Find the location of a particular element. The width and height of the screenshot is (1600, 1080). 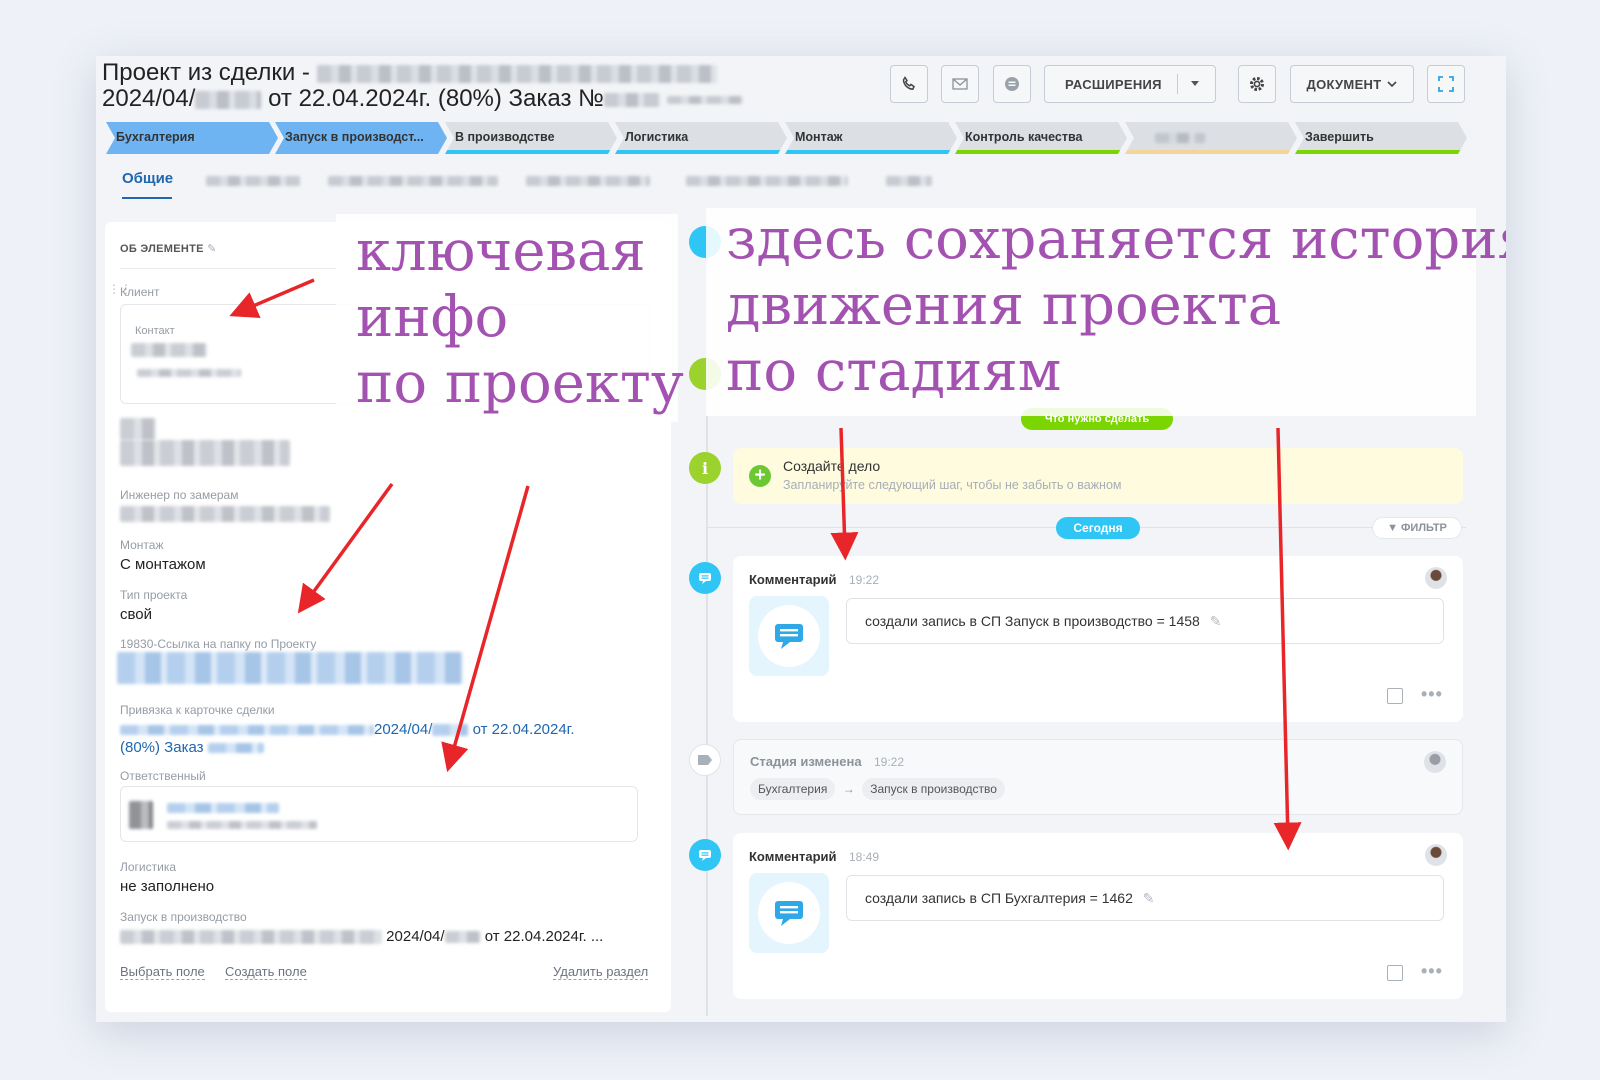

responsible-label: Ответственный is located at coordinates (163, 776).